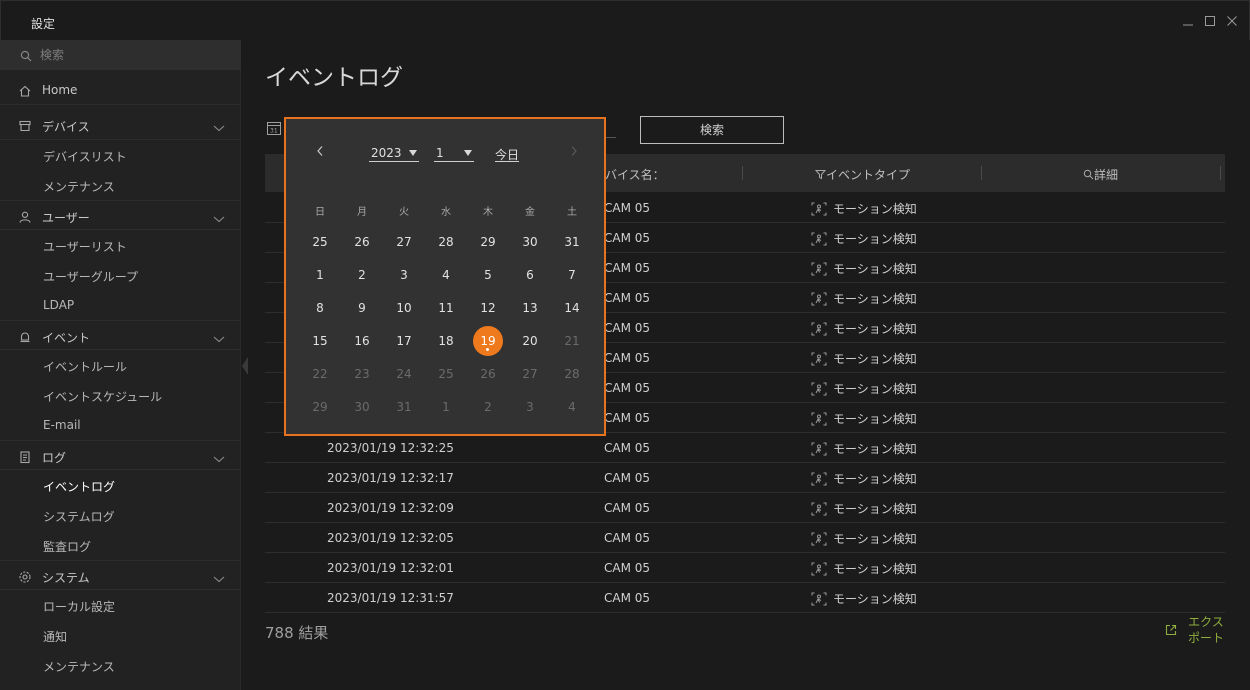 The width and height of the screenshot is (1250, 690). Describe the element at coordinates (572, 308) in the screenshot. I see `calendar-day: 14` at that location.